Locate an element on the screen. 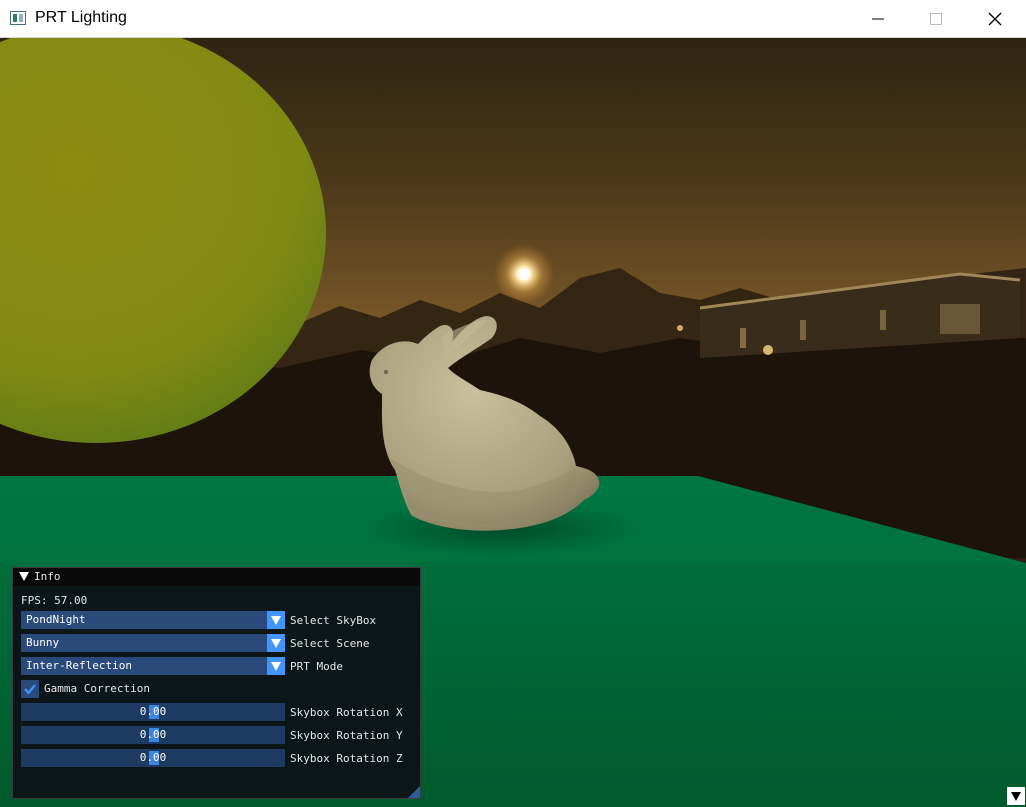  title-bar: PRT Lighting is located at coordinates (513, 19).